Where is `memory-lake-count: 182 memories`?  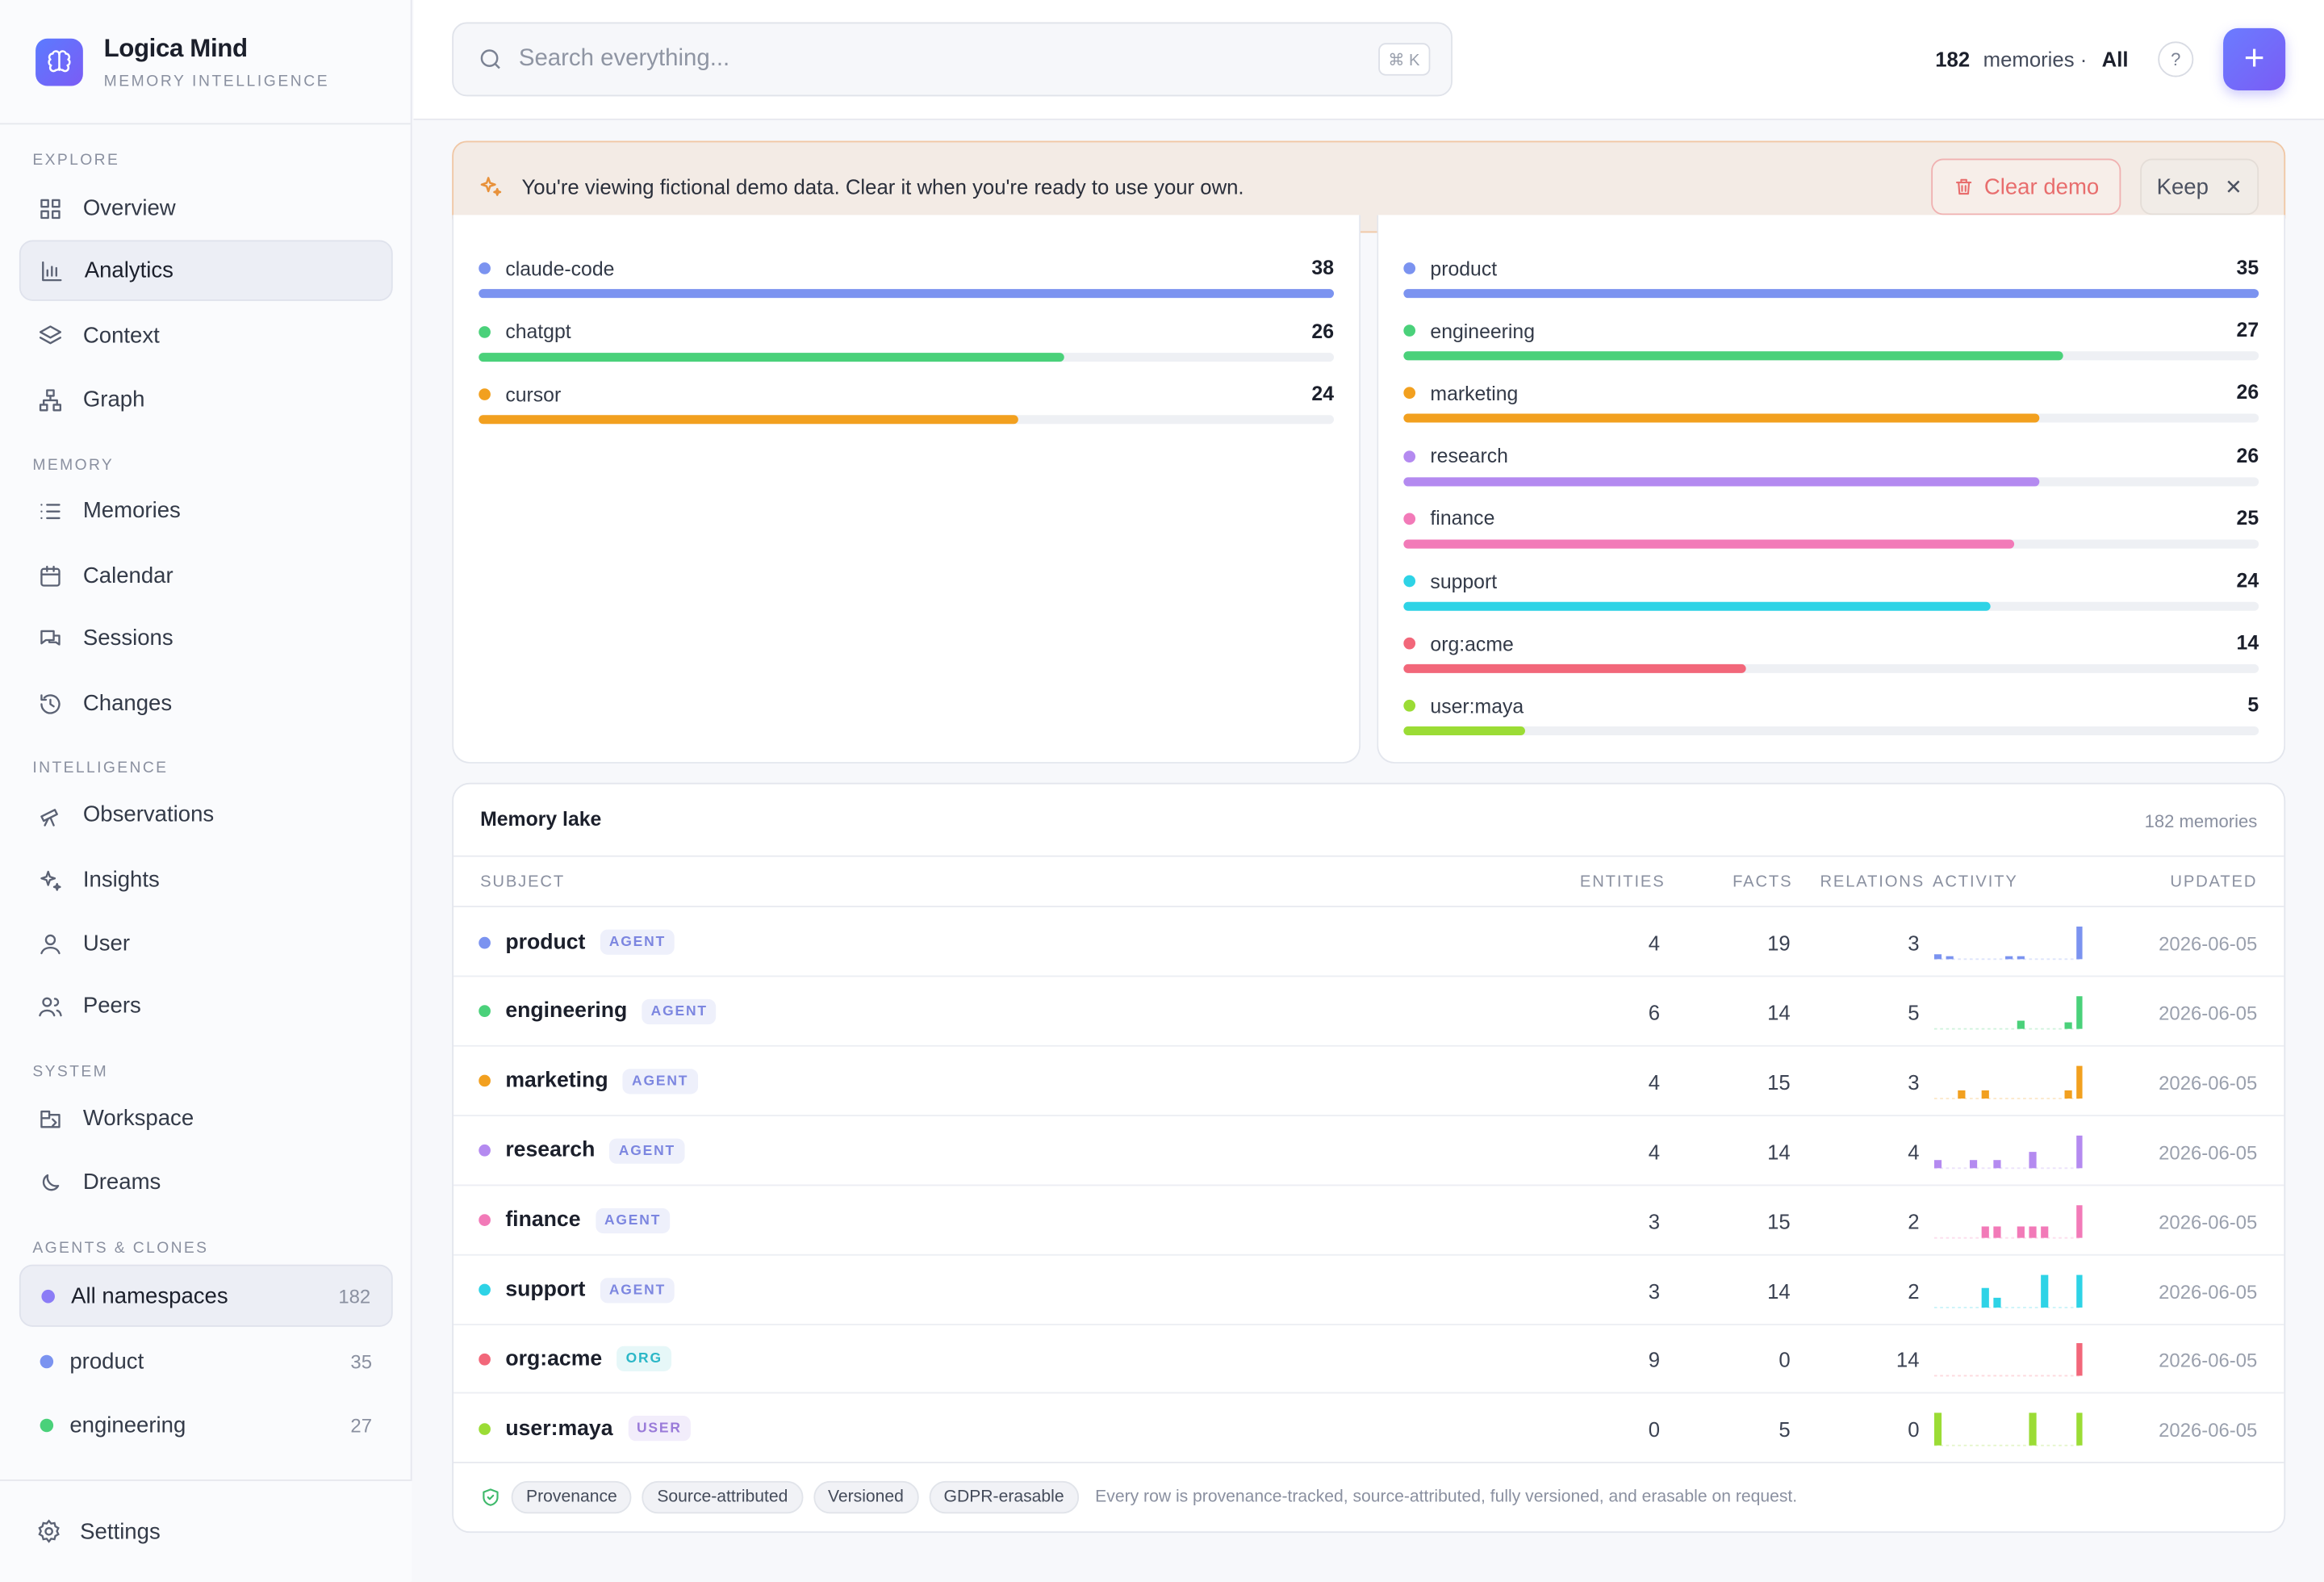 memory-lake-count: 182 memories is located at coordinates (2201, 821).